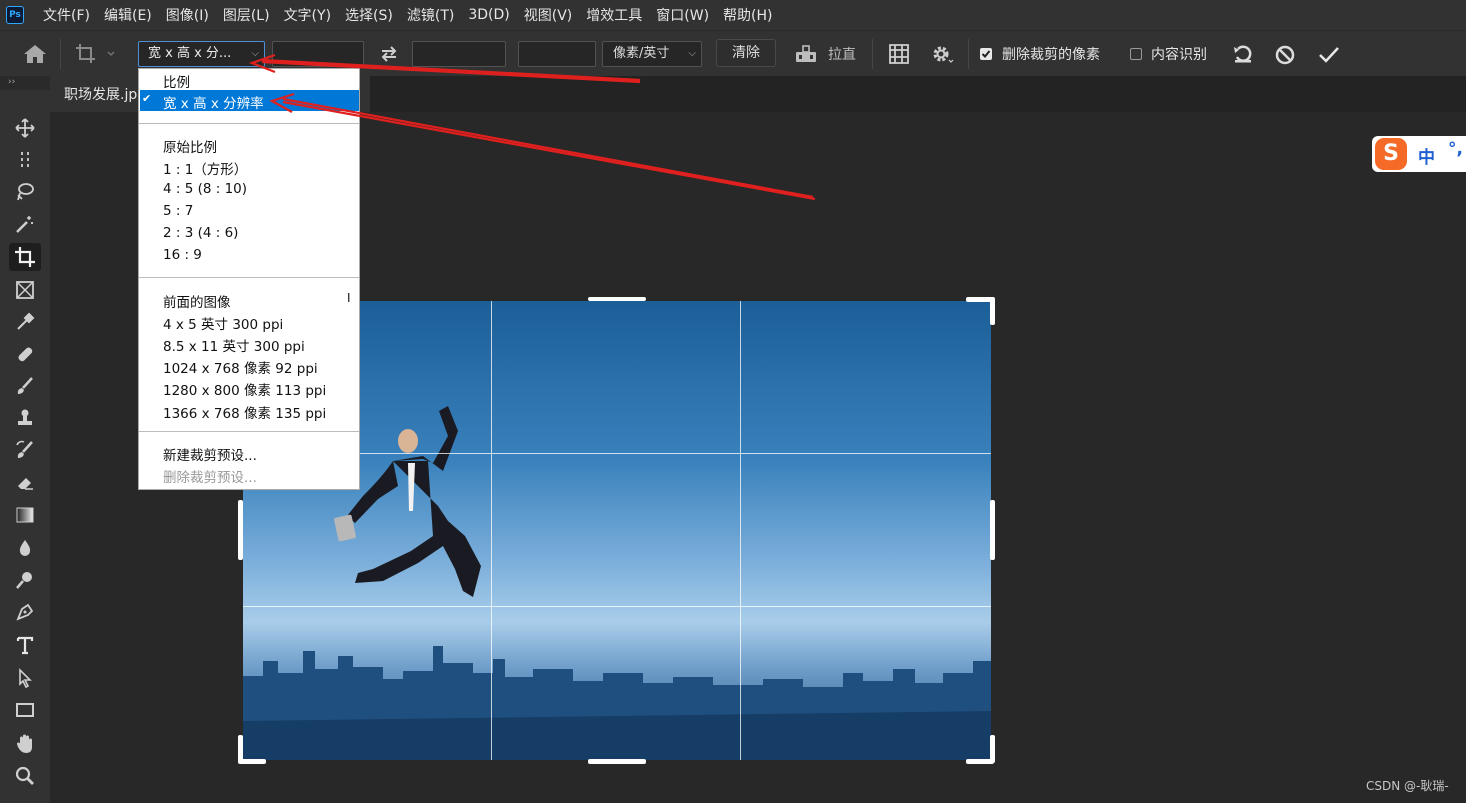 This screenshot has width=1466, height=803. Describe the element at coordinates (1455, 149) in the screenshot. I see `ime-punct-label: °,` at that location.